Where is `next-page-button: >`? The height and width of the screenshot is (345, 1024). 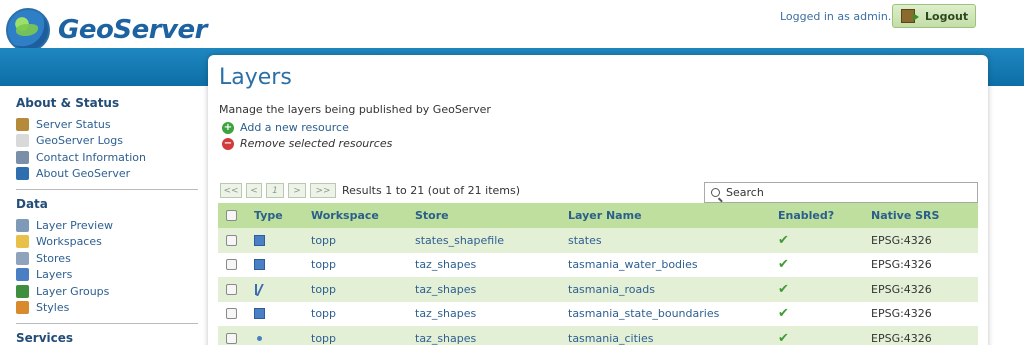 next-page-button: > is located at coordinates (297, 190).